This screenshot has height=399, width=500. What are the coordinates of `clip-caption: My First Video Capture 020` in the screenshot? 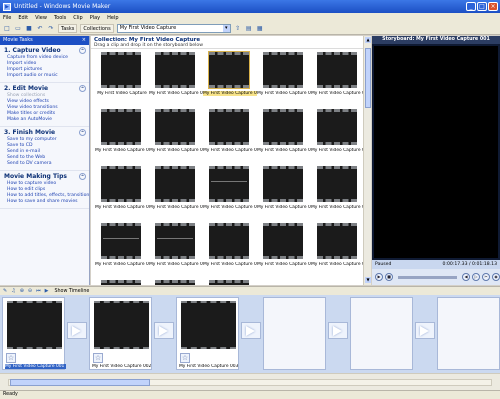 It's located at (338, 264).